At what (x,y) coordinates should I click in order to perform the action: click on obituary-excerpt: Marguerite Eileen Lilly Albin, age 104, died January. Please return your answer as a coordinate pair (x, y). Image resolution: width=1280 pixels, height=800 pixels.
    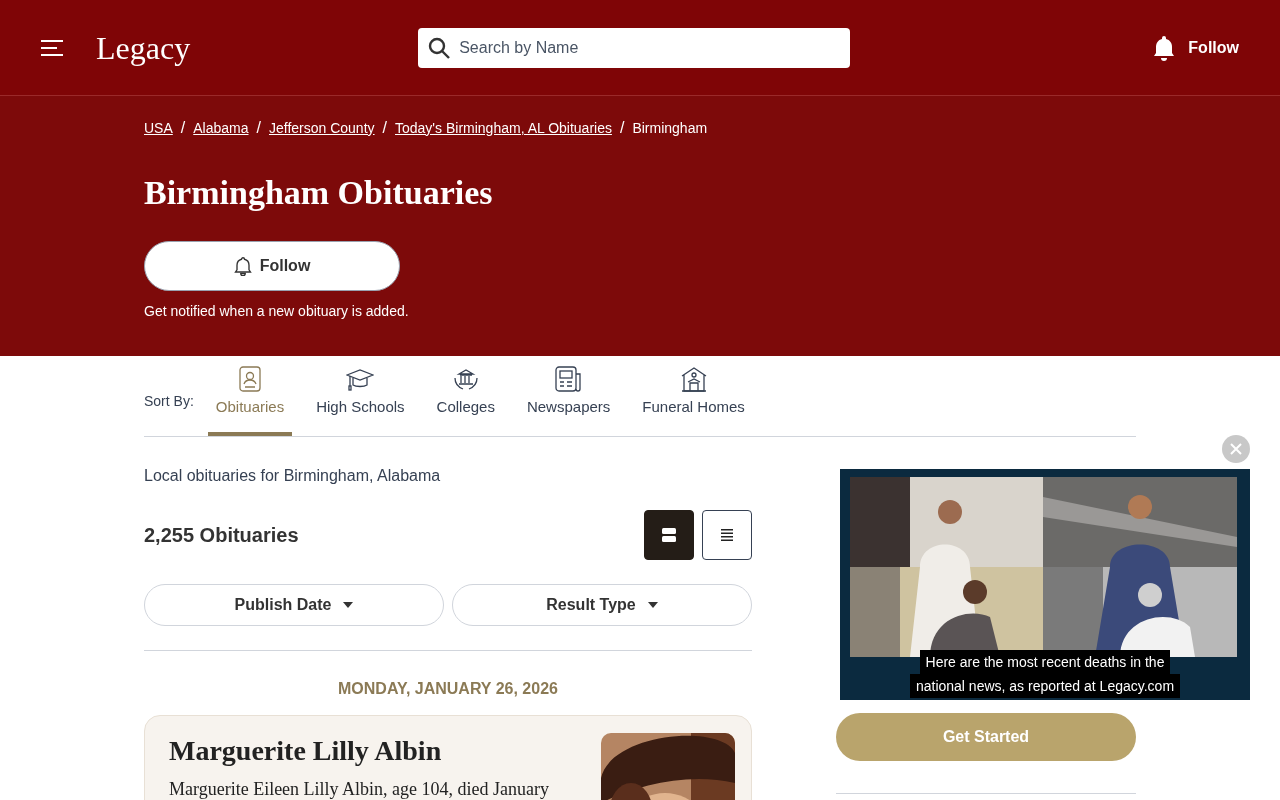
    Looking at the image, I should click on (360, 789).